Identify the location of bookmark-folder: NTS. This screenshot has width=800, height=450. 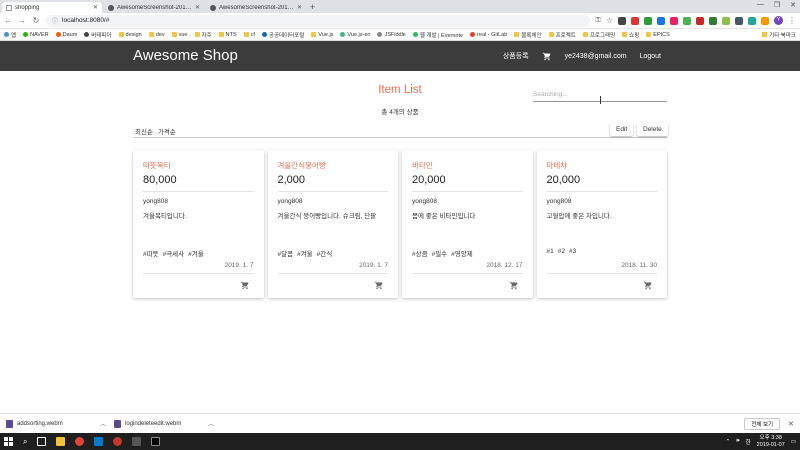
(227, 35).